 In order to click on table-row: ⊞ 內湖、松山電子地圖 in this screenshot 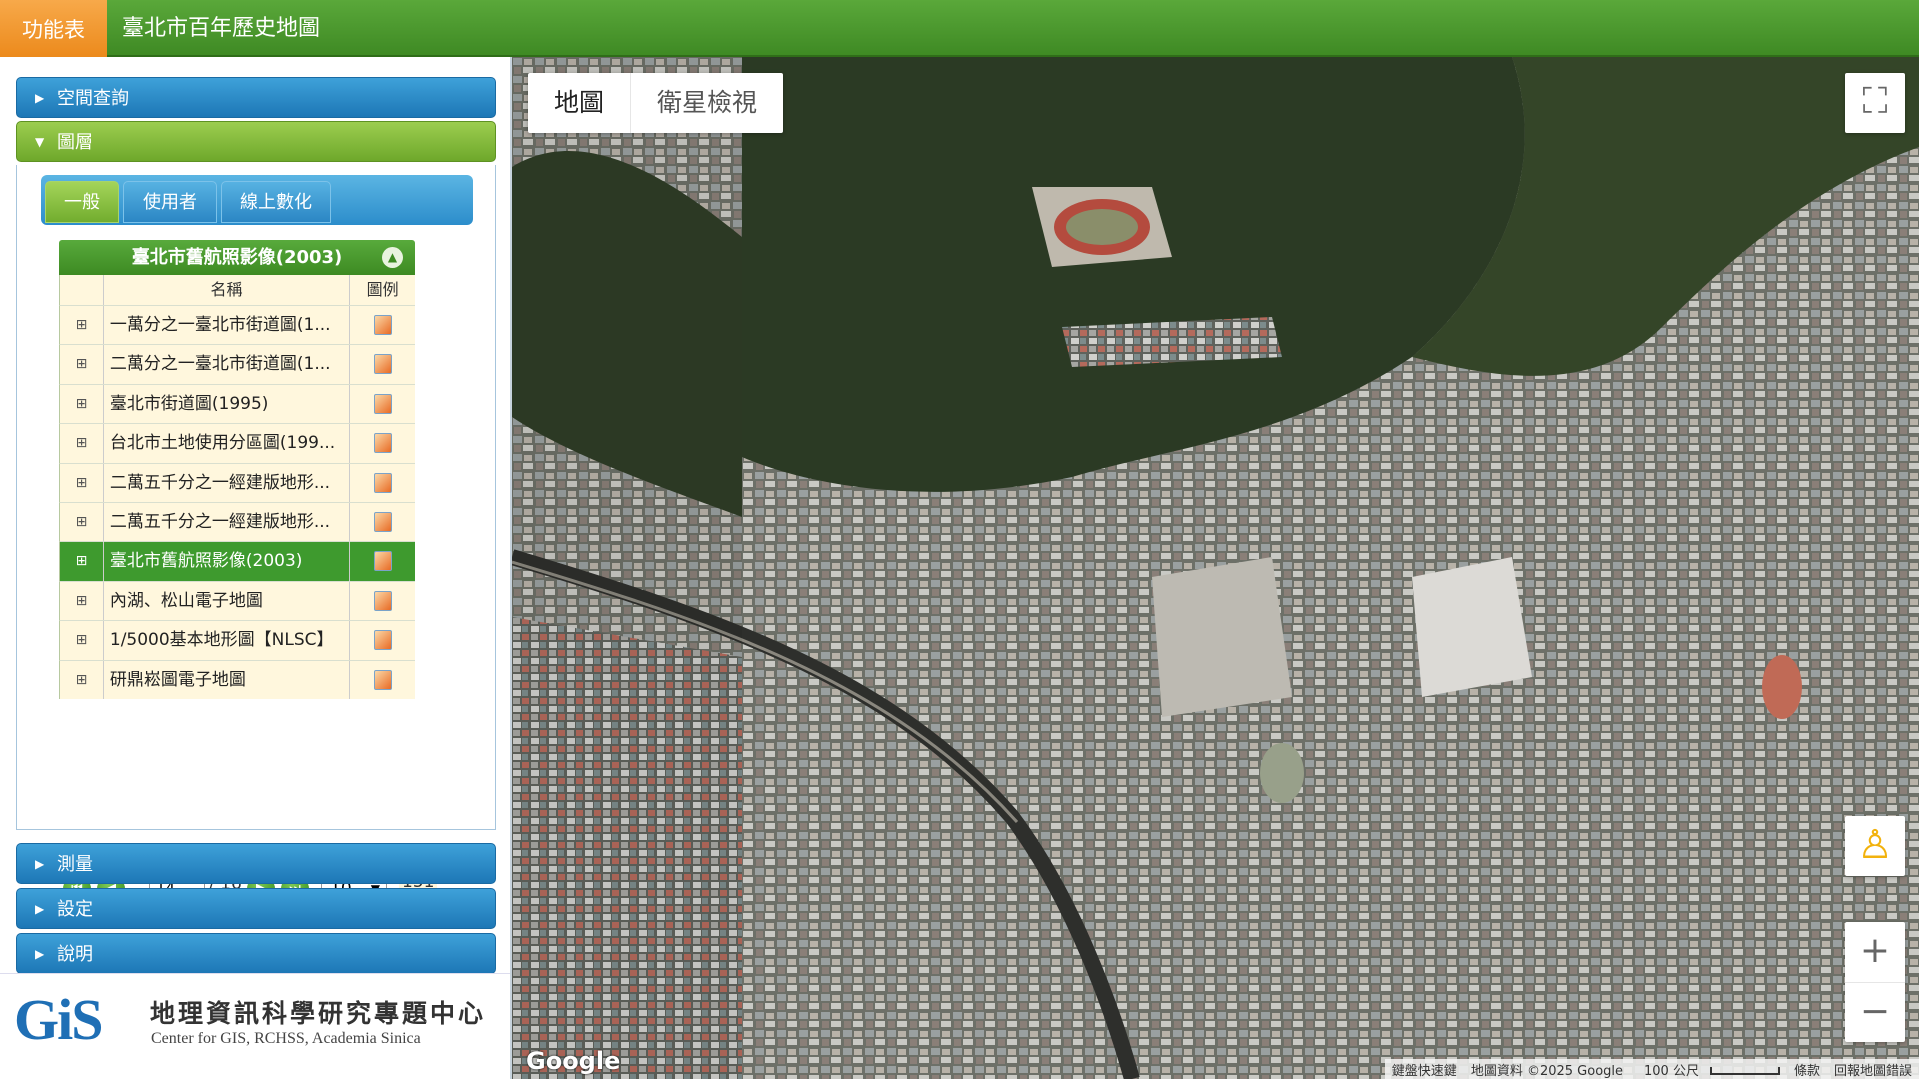, I will do `click(237, 600)`.